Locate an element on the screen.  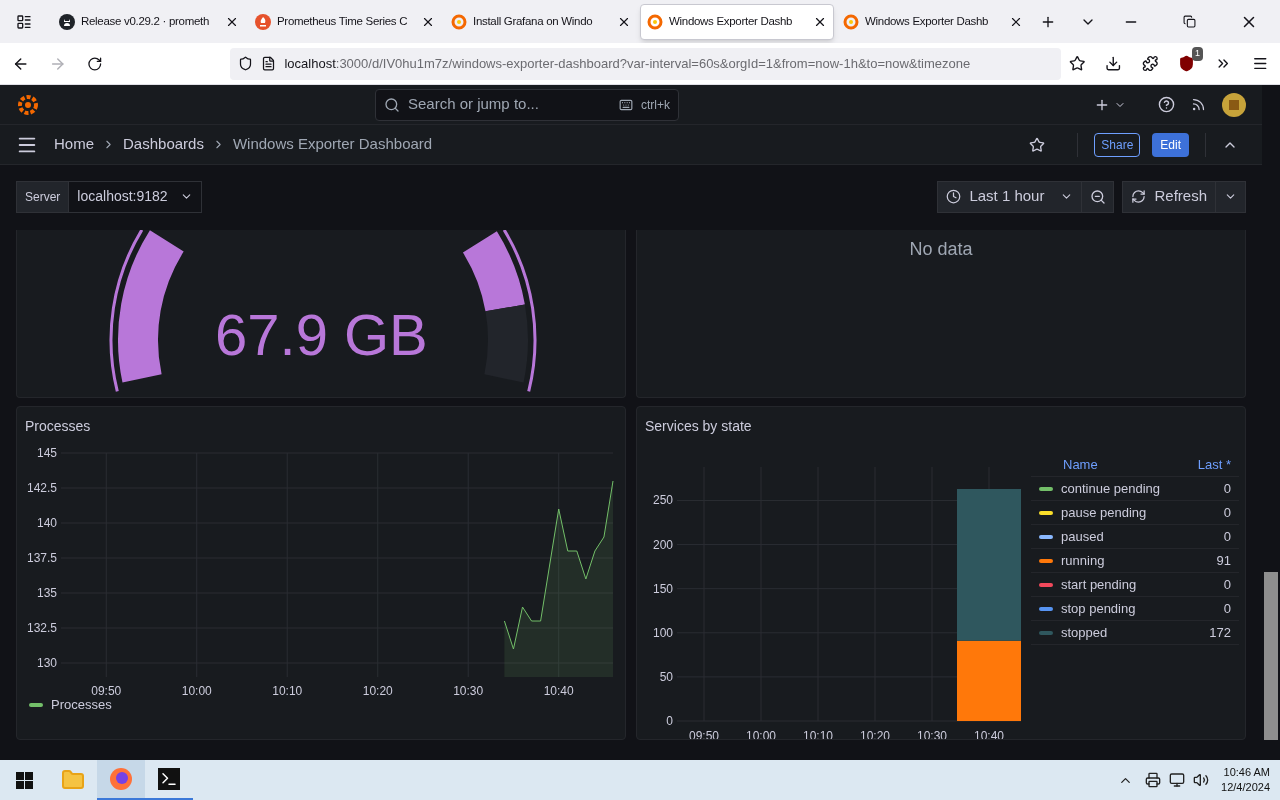
time-range-picker: Last 1 hour is located at coordinates (1010, 196).